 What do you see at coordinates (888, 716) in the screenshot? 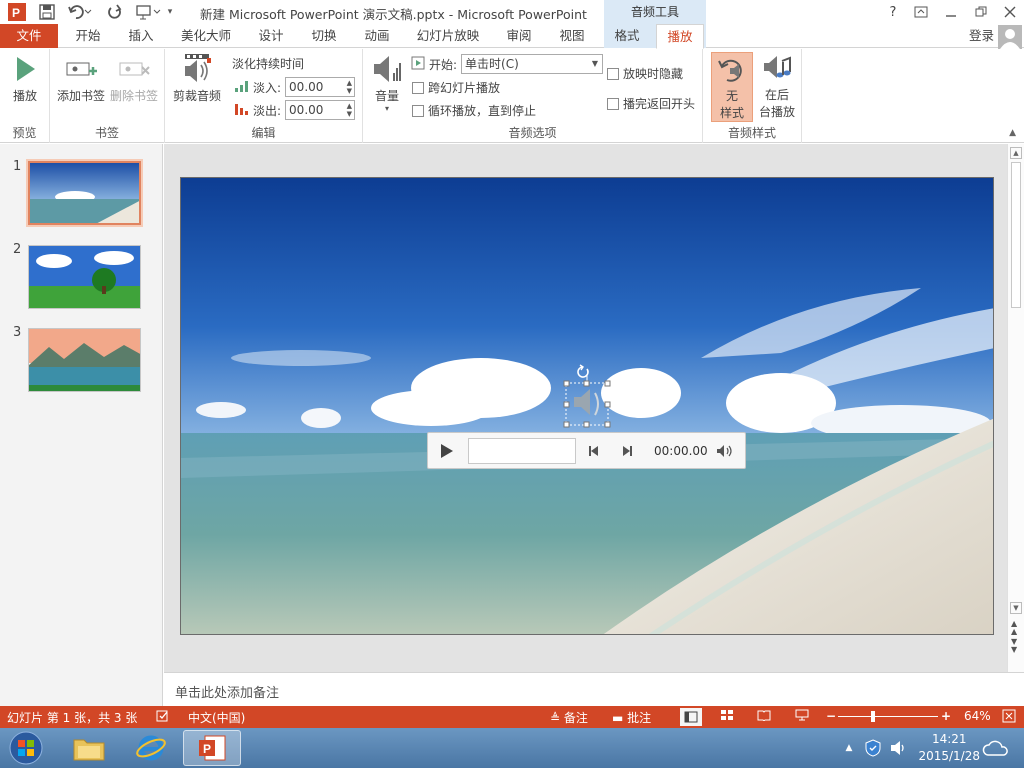
I see `zoom-slider` at bounding box center [888, 716].